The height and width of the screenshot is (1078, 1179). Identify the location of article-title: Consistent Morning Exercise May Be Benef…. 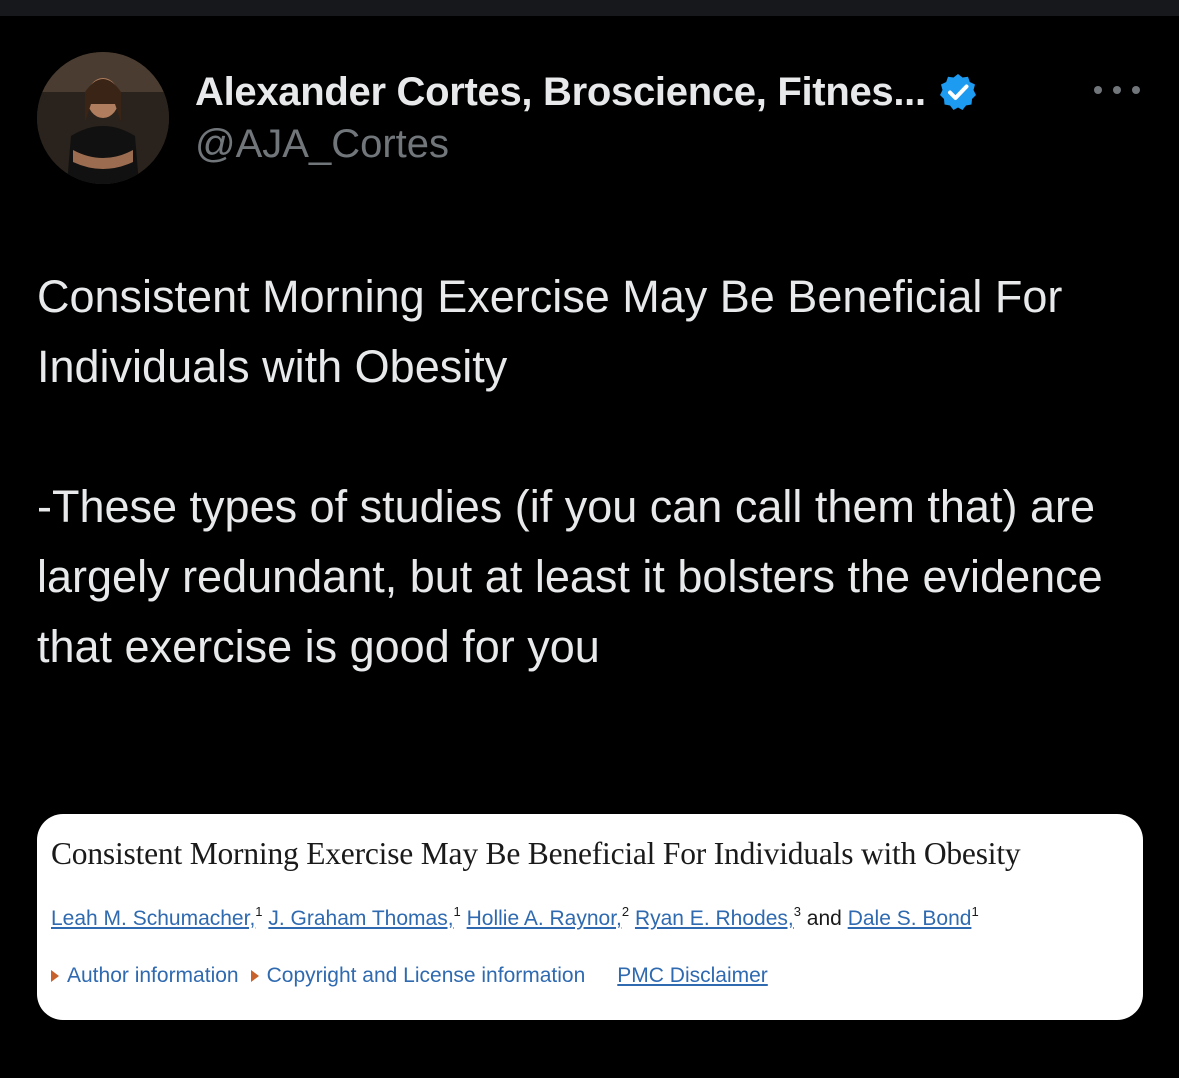
(536, 853).